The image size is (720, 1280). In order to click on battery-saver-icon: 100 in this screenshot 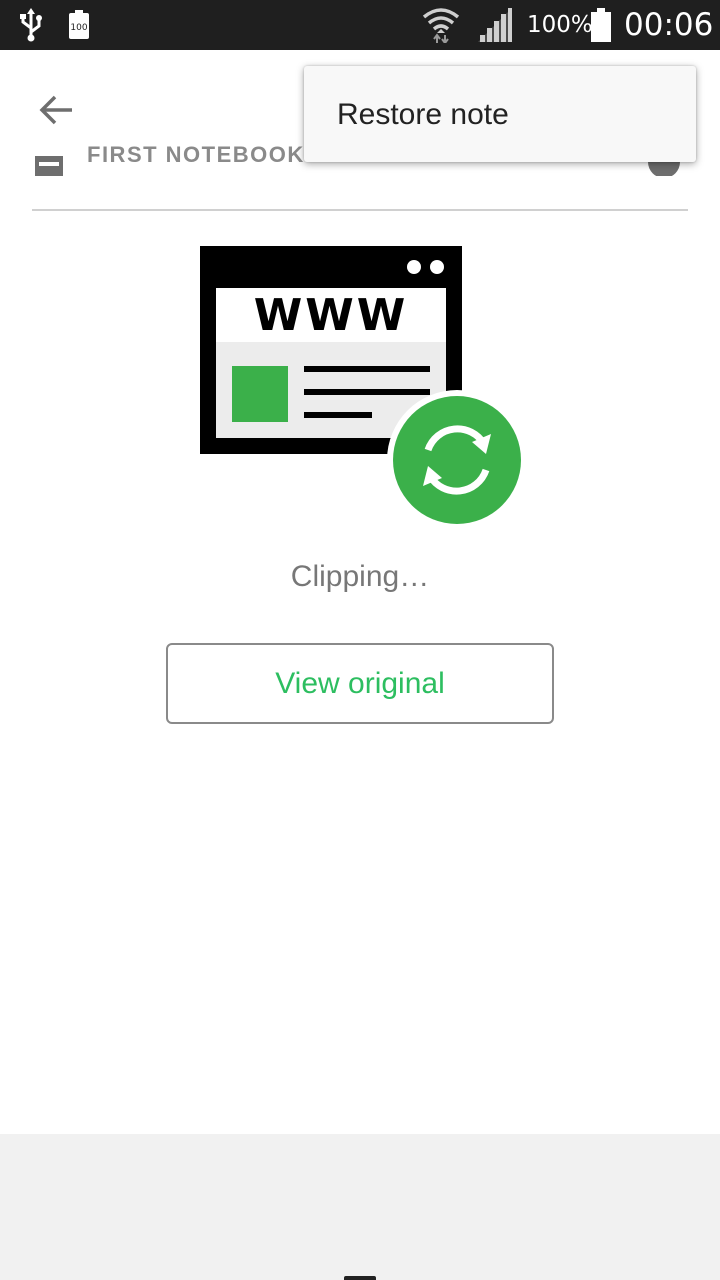, I will do `click(79, 25)`.